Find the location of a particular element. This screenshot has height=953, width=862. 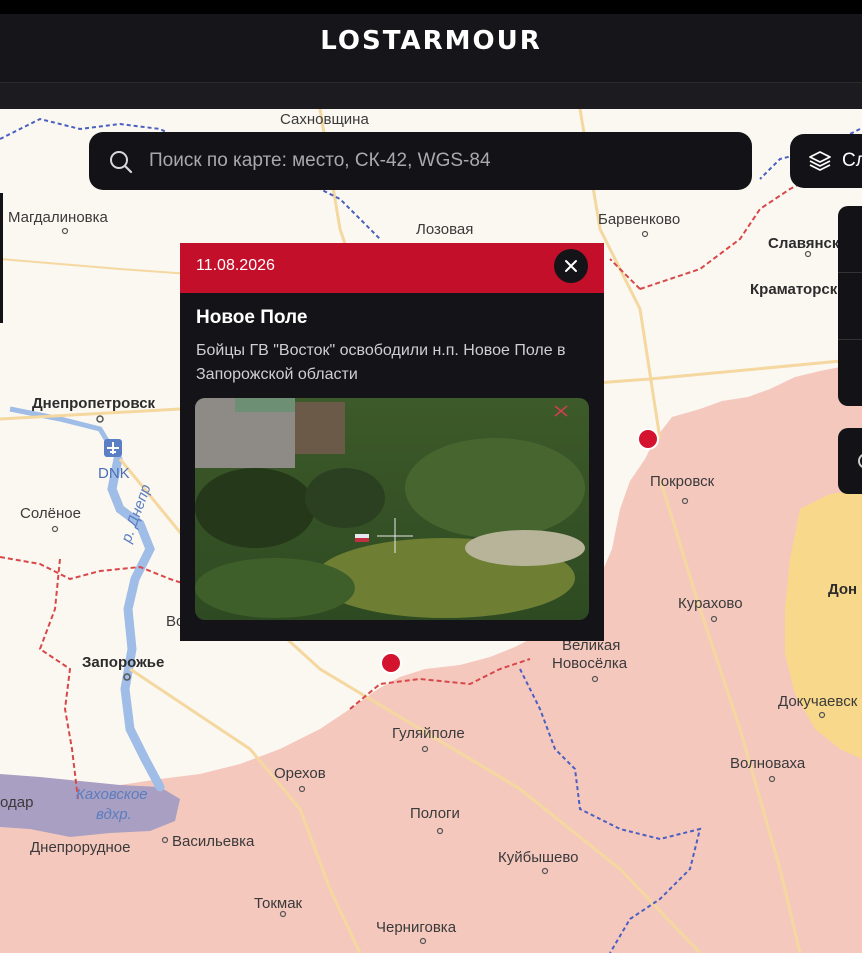

map-label-vasilevka: Васильевка is located at coordinates (213, 841).